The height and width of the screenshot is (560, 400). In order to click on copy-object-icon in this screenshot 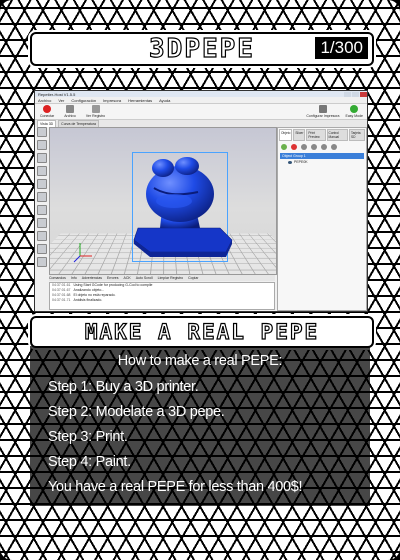, I will do `click(304, 147)`.